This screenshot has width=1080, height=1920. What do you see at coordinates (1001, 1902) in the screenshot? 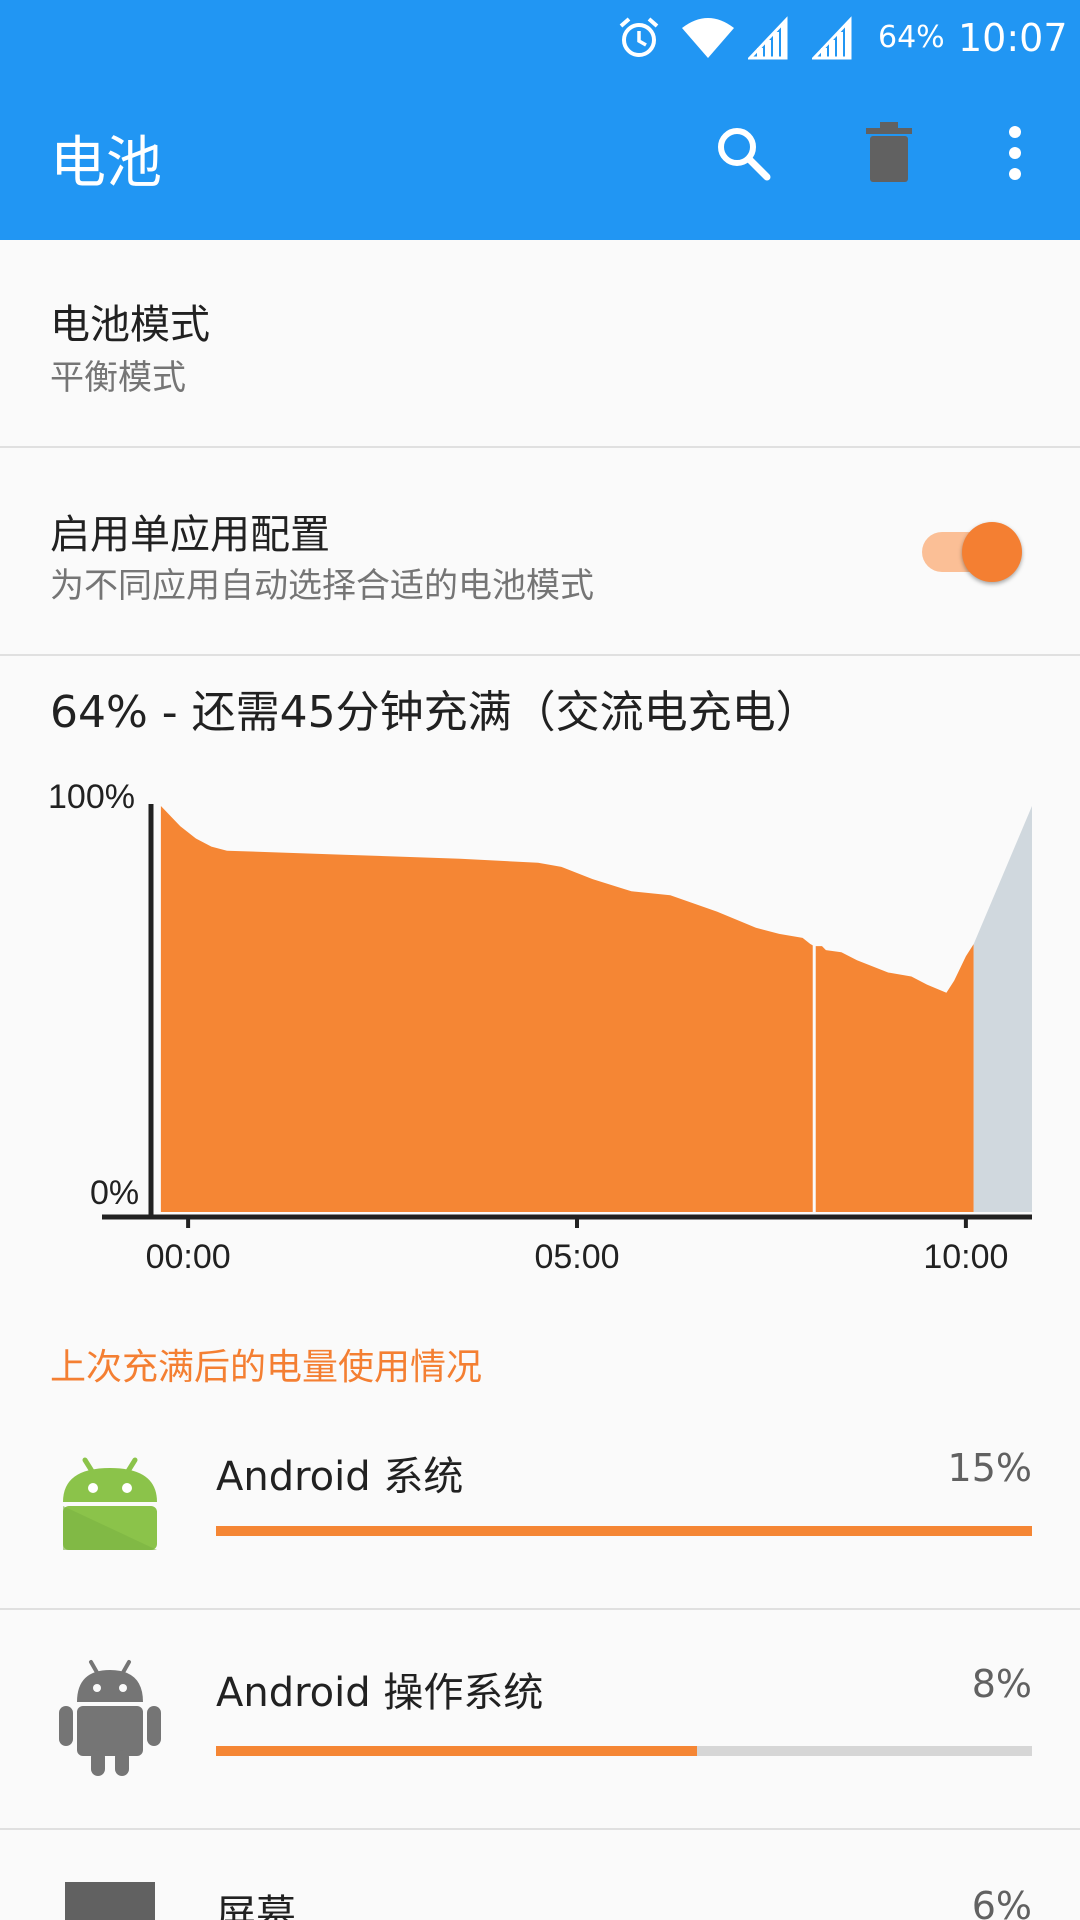
I see `app-percent: 6%` at bounding box center [1001, 1902].